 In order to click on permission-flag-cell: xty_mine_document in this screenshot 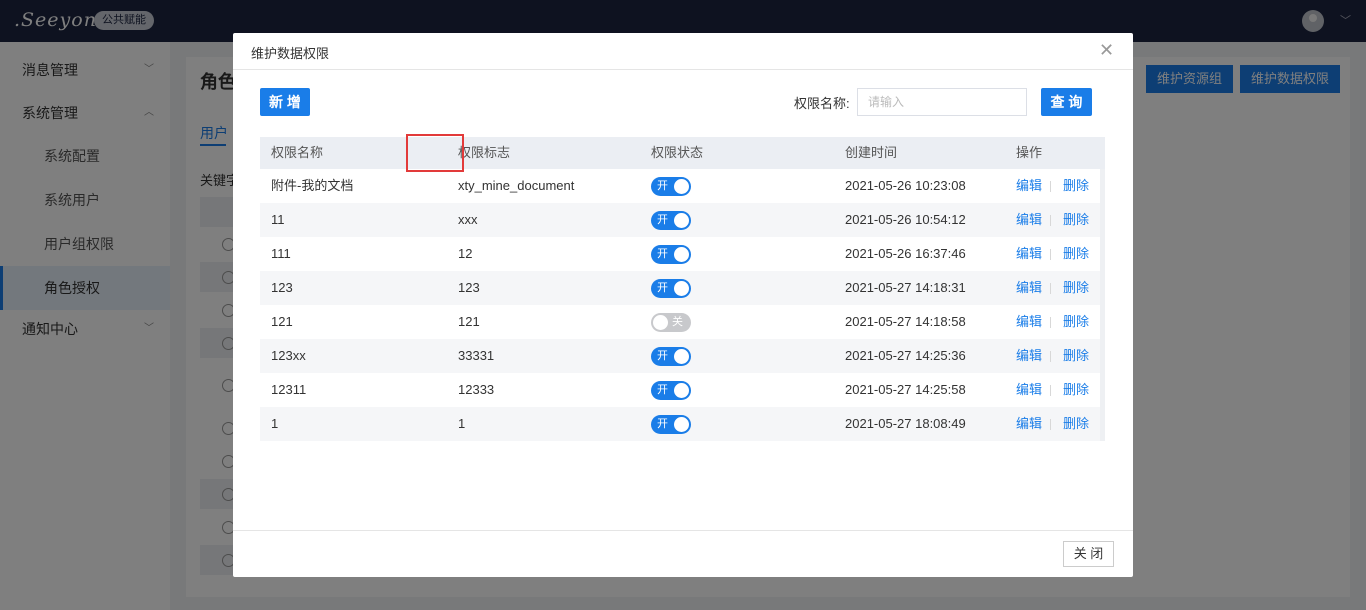, I will do `click(516, 185)`.